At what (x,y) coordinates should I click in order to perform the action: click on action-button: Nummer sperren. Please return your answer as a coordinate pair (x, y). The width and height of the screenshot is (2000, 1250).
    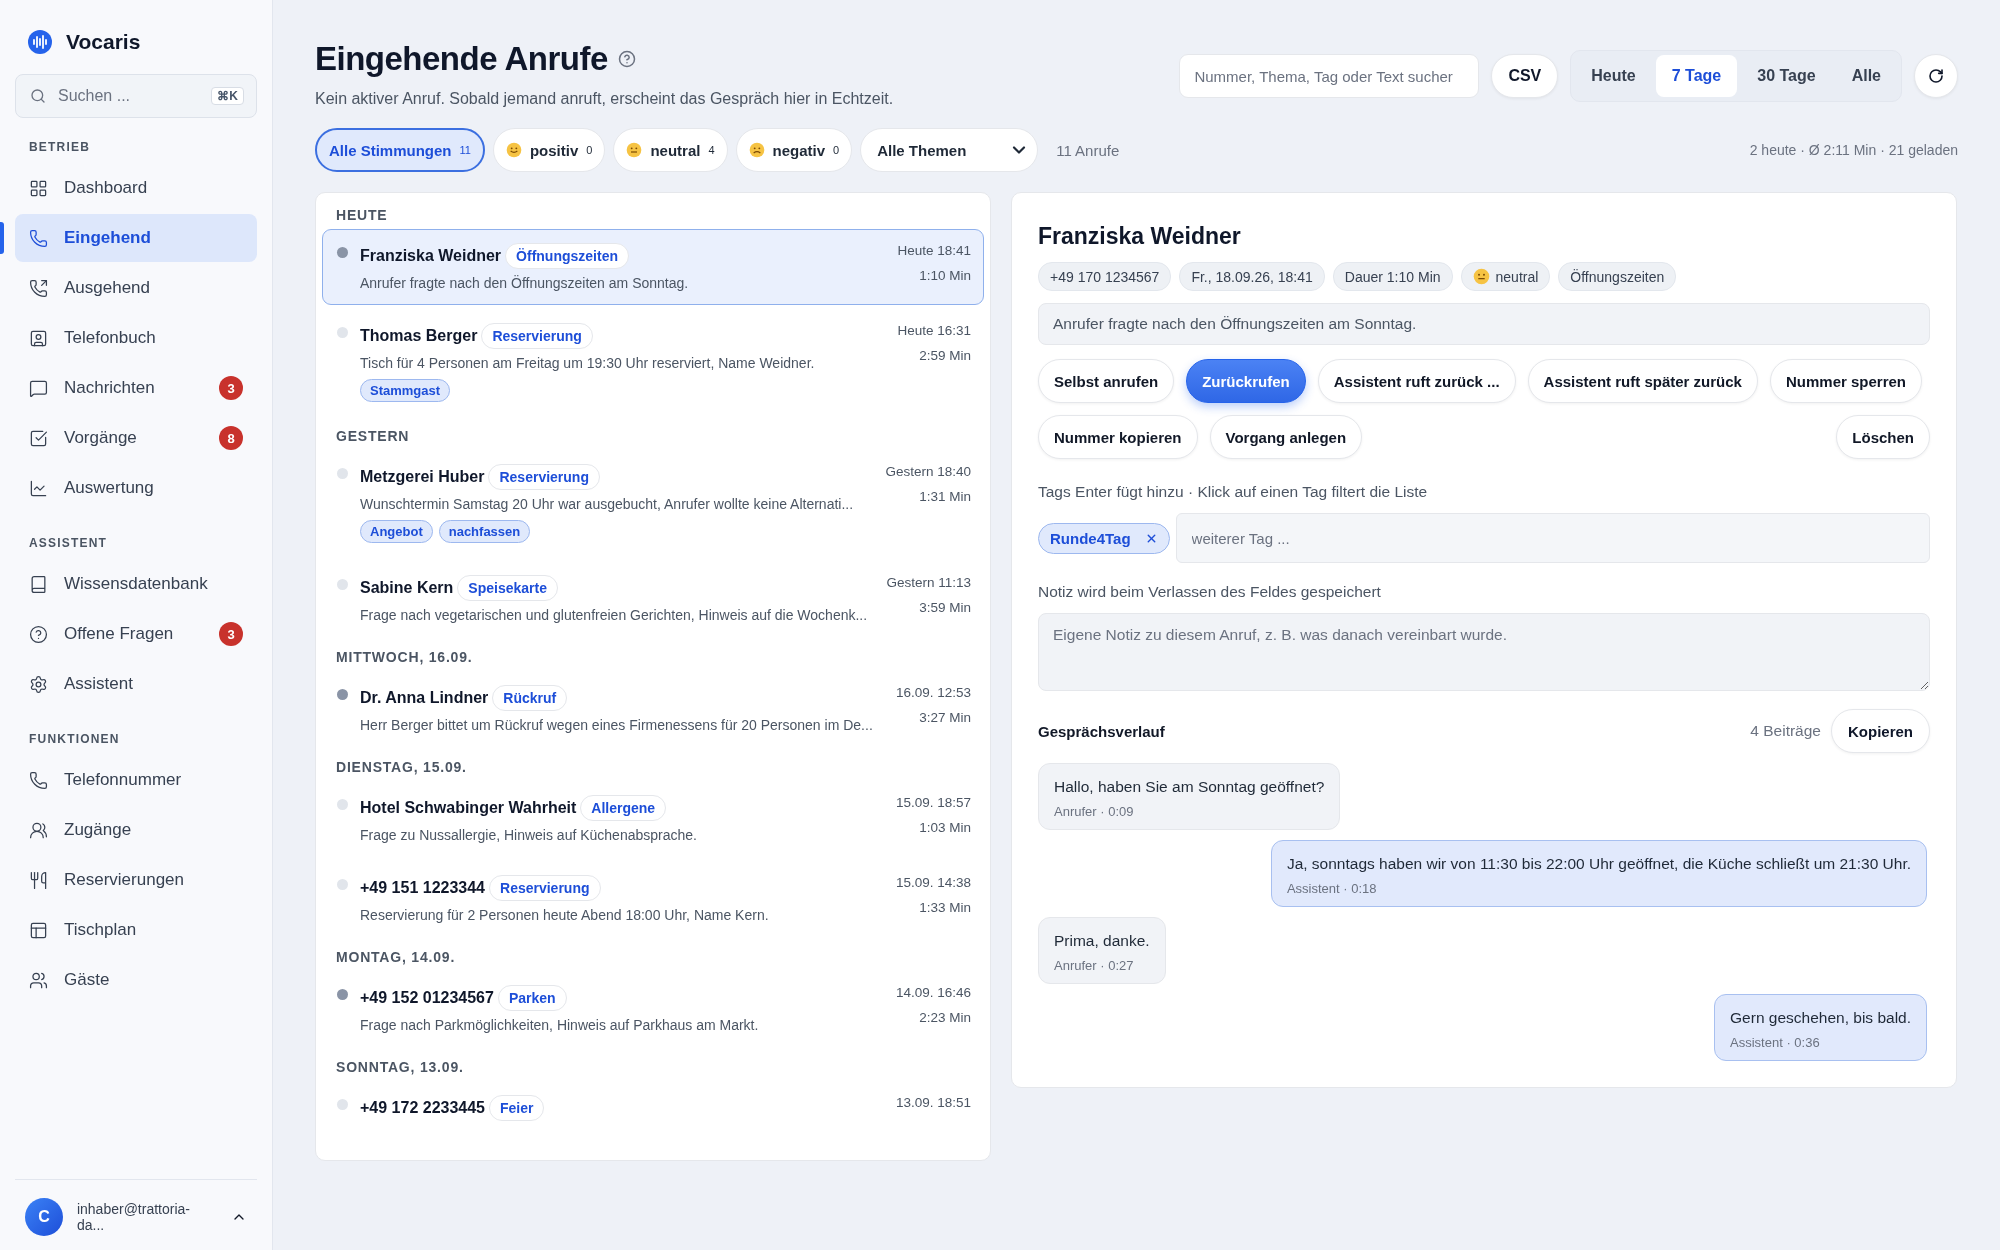
    Looking at the image, I should click on (1845, 381).